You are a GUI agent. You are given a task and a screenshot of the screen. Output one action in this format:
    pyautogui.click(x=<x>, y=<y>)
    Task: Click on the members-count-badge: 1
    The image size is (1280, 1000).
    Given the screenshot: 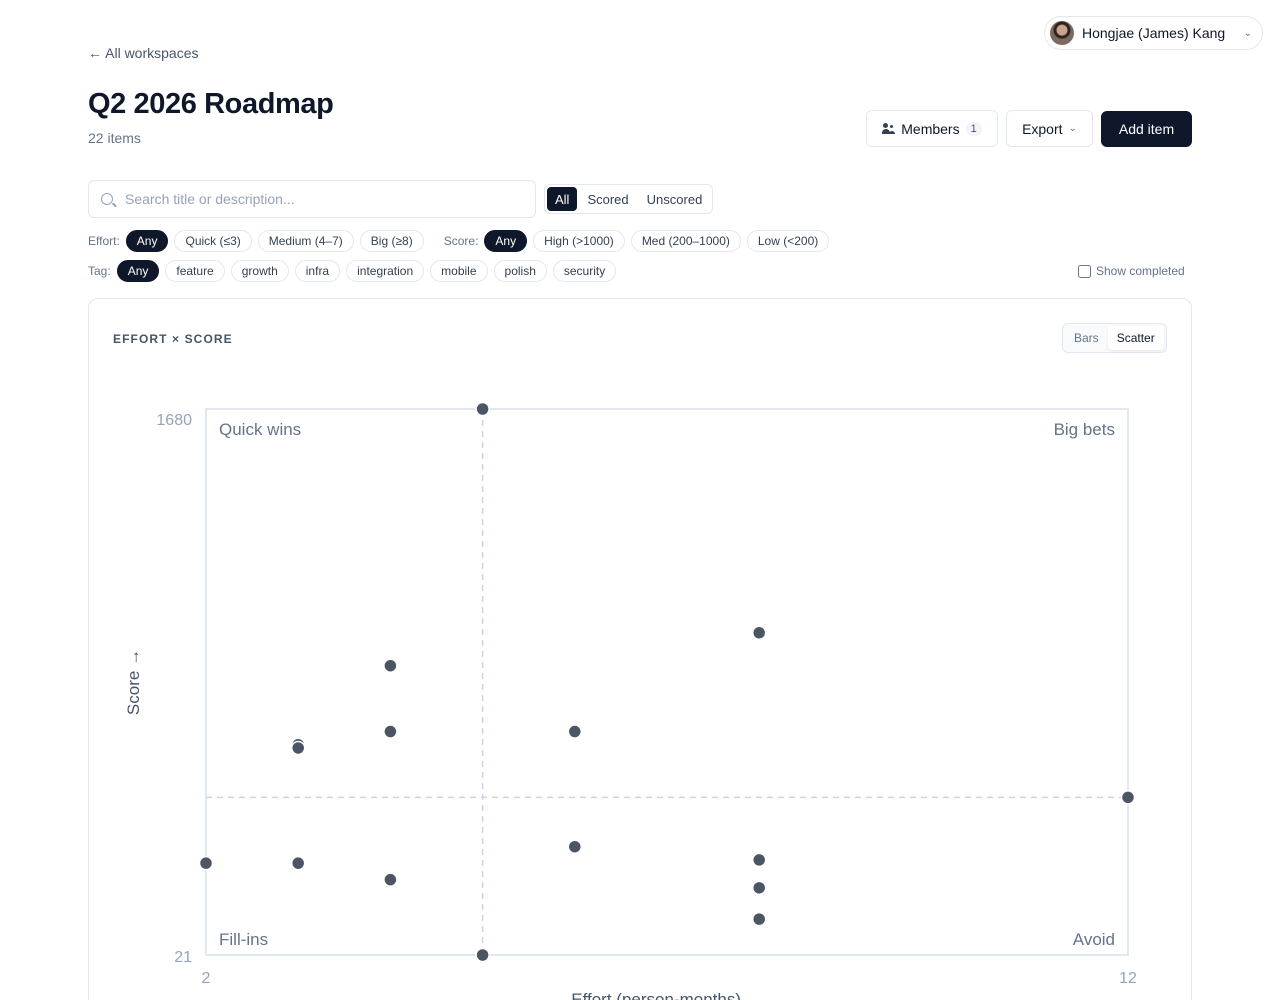 What is the action you would take?
    pyautogui.click(x=973, y=128)
    